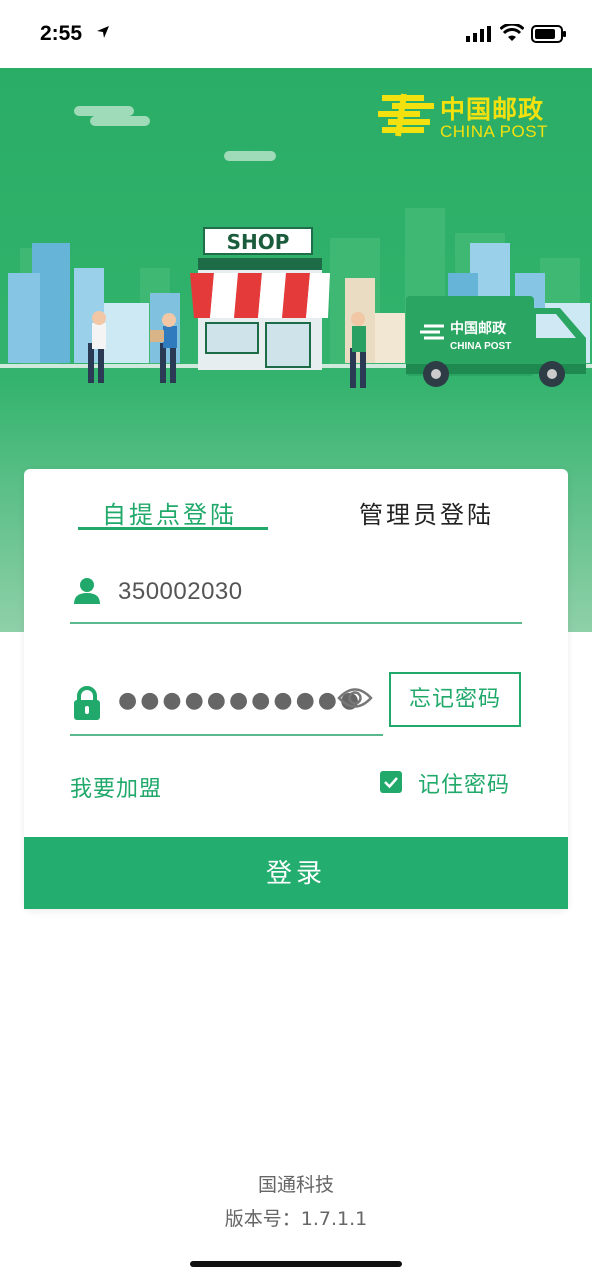 This screenshot has width=592, height=1280. What do you see at coordinates (103, 32) in the screenshot?
I see `location-arrow-icon` at bounding box center [103, 32].